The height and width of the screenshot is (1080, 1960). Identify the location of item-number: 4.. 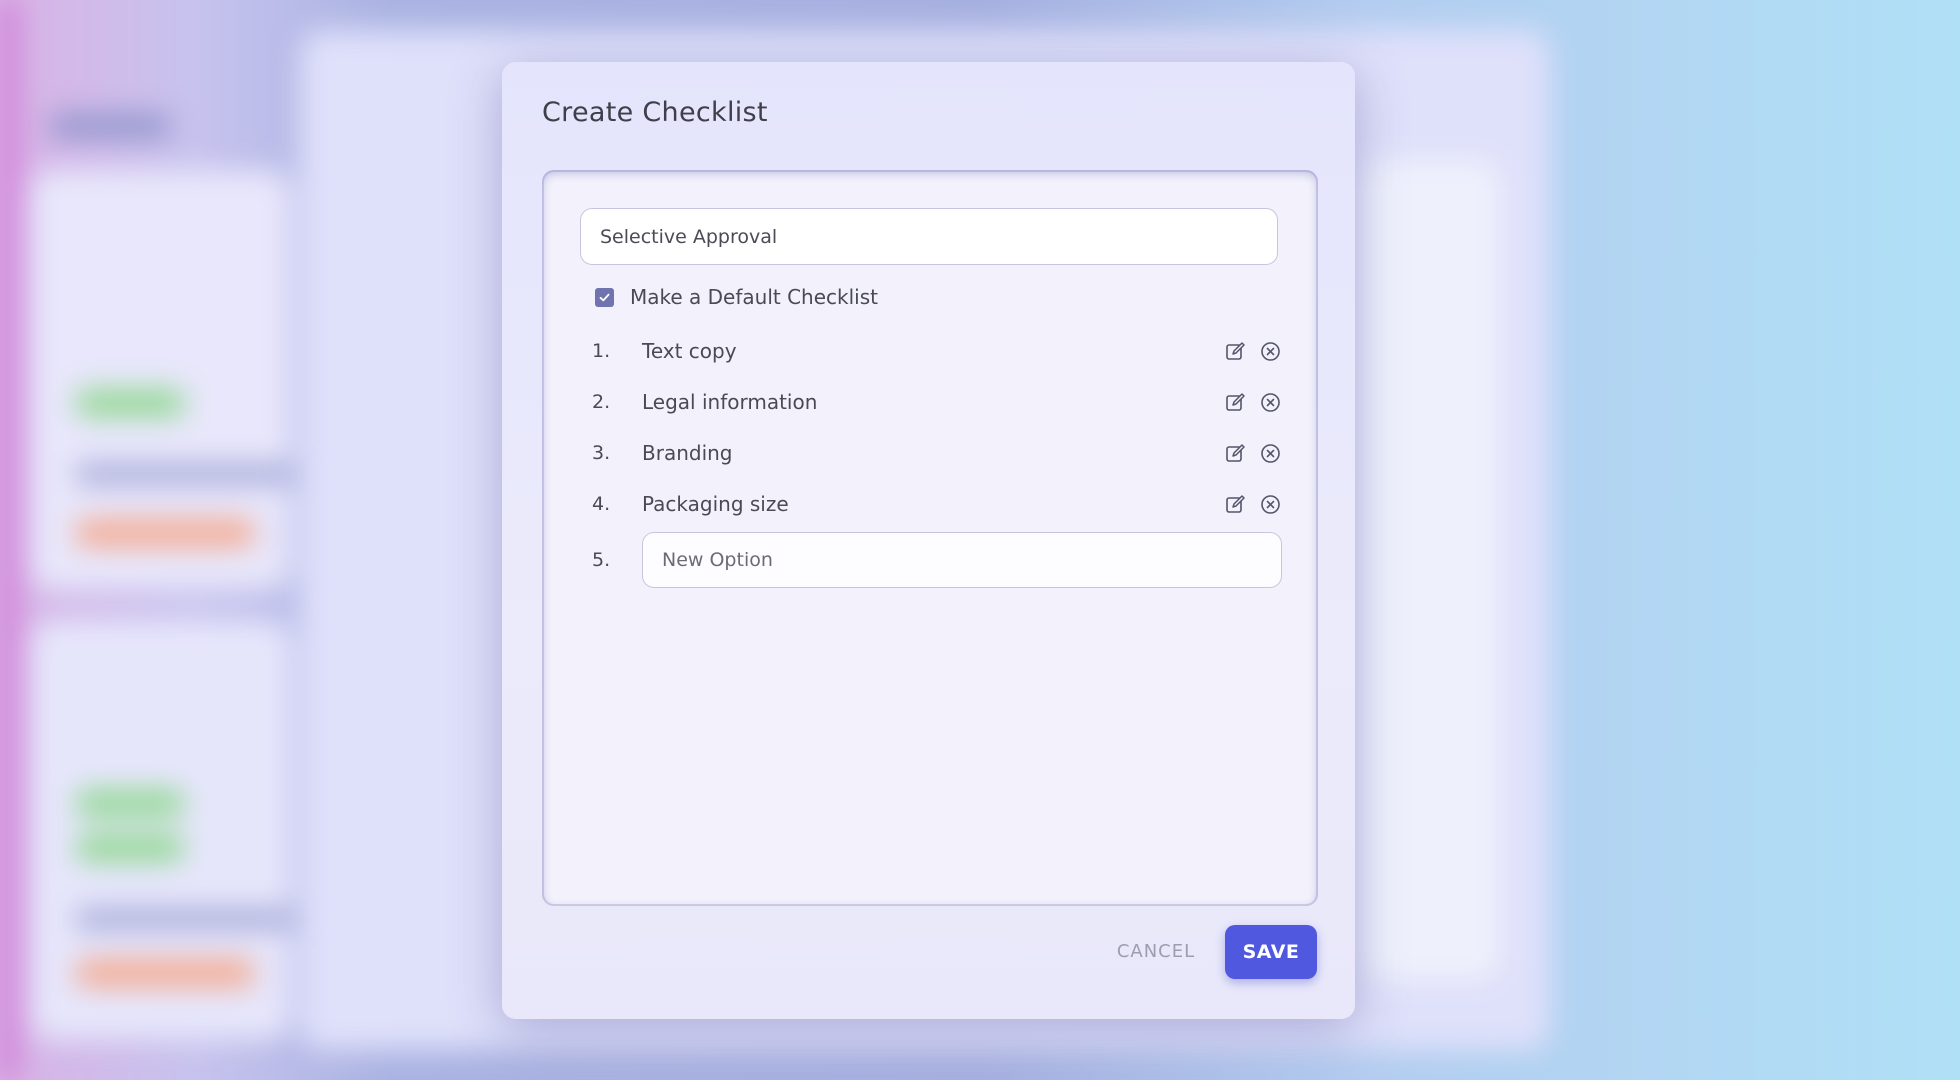
(601, 504).